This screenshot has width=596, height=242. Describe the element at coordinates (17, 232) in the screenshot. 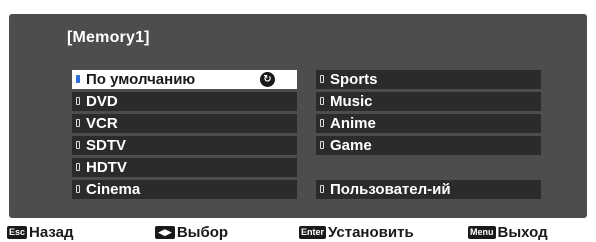

I see `esc-key-icon: Esc` at that location.